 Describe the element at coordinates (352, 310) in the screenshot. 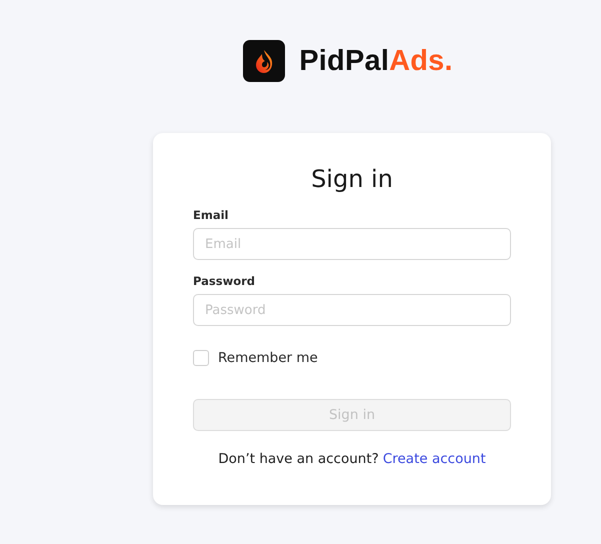

I see `input-field: Password` at that location.